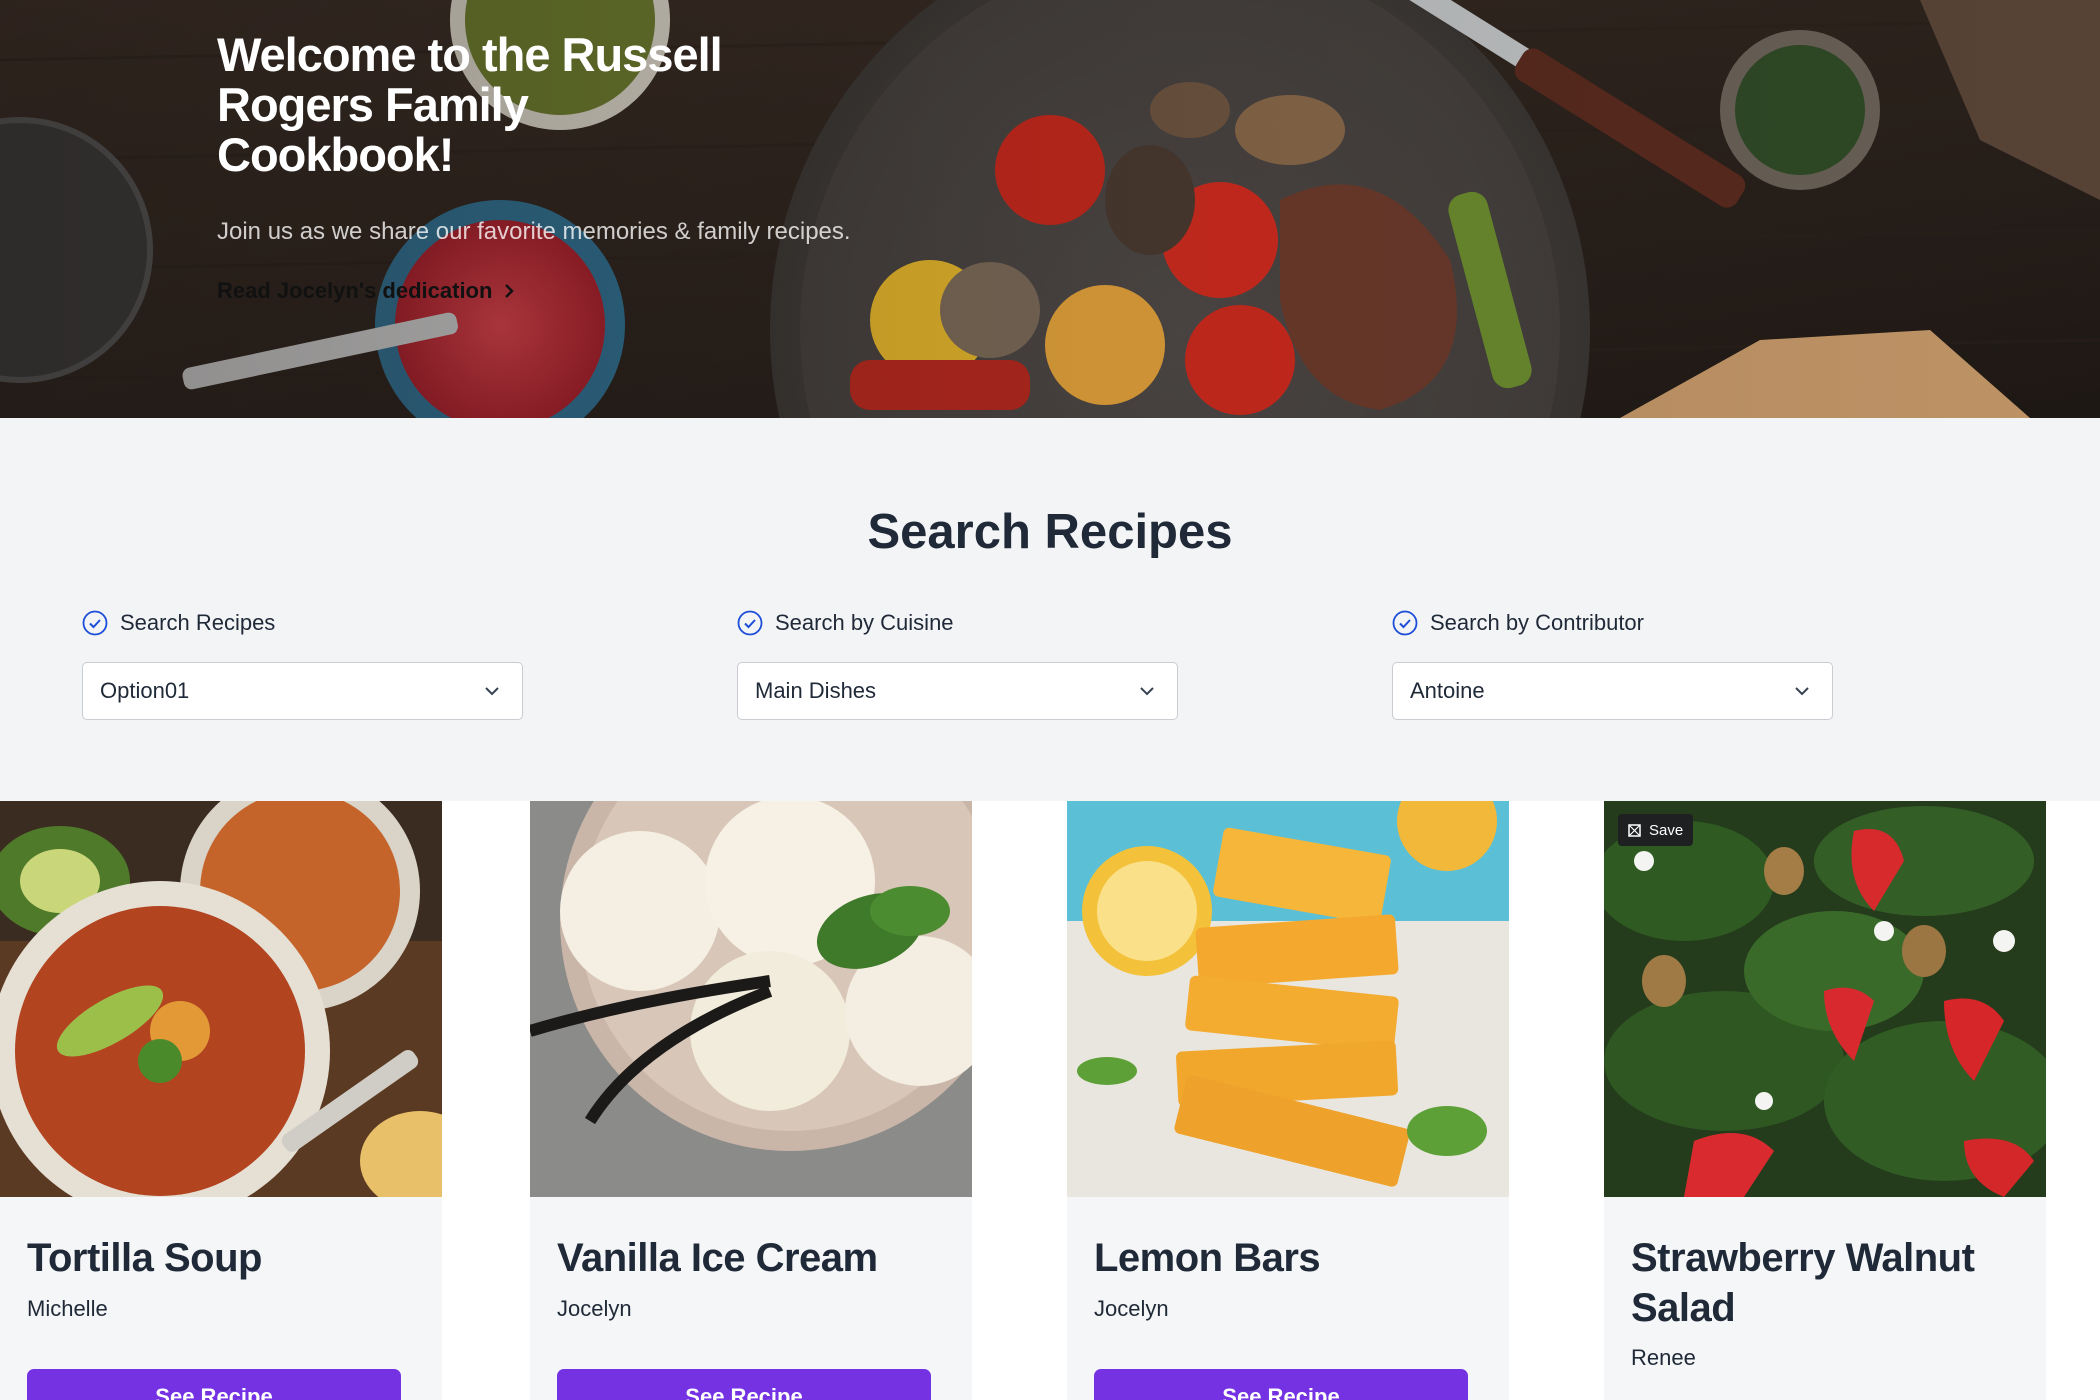 Image resolution: width=2100 pixels, height=1400 pixels. I want to click on vanilla-ice-cream-image, so click(751, 999).